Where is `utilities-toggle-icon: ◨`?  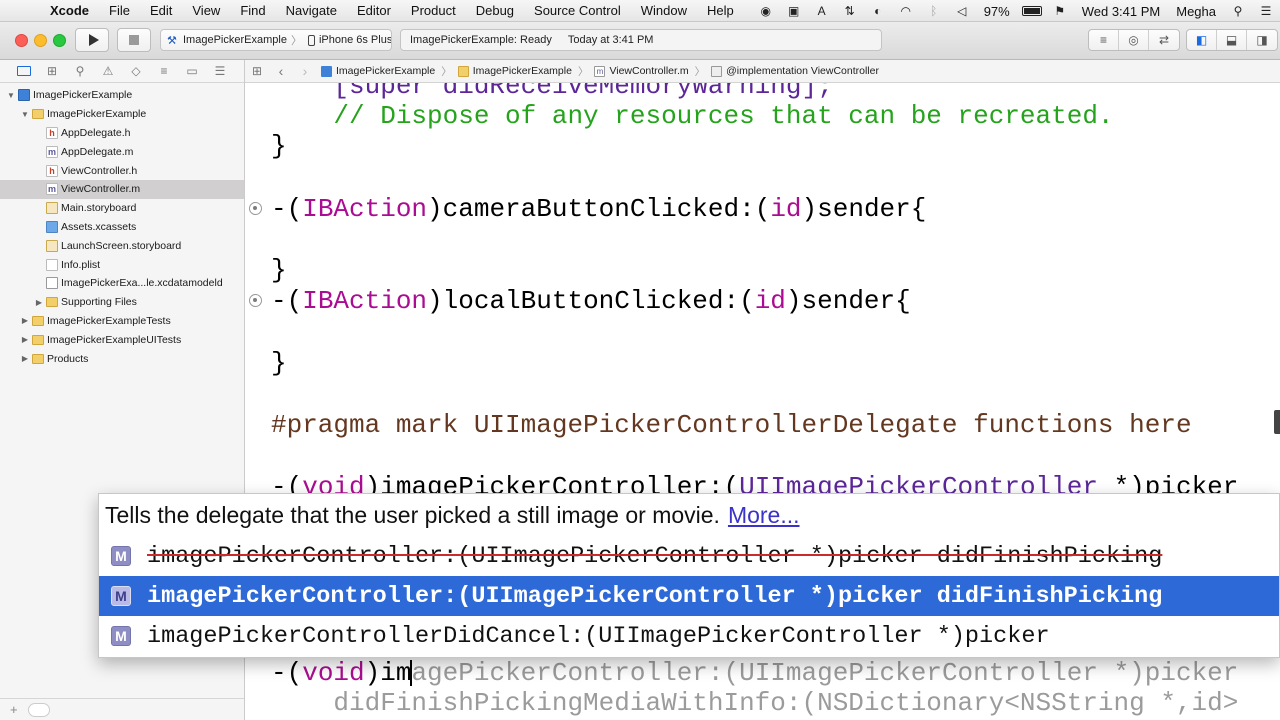
utilities-toggle-icon: ◨ is located at coordinates (1262, 40).